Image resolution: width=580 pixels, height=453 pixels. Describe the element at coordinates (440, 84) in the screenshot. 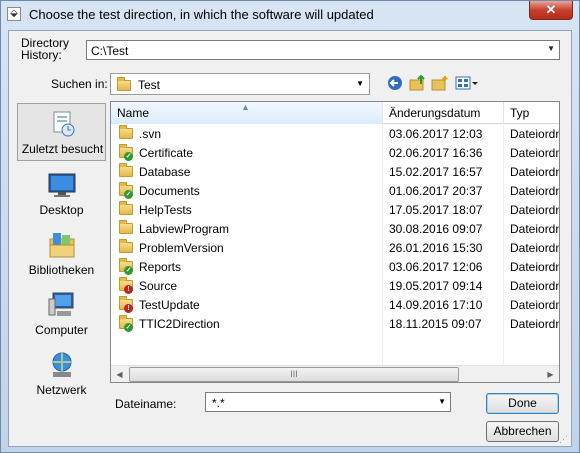

I see `new-folder-icon` at that location.